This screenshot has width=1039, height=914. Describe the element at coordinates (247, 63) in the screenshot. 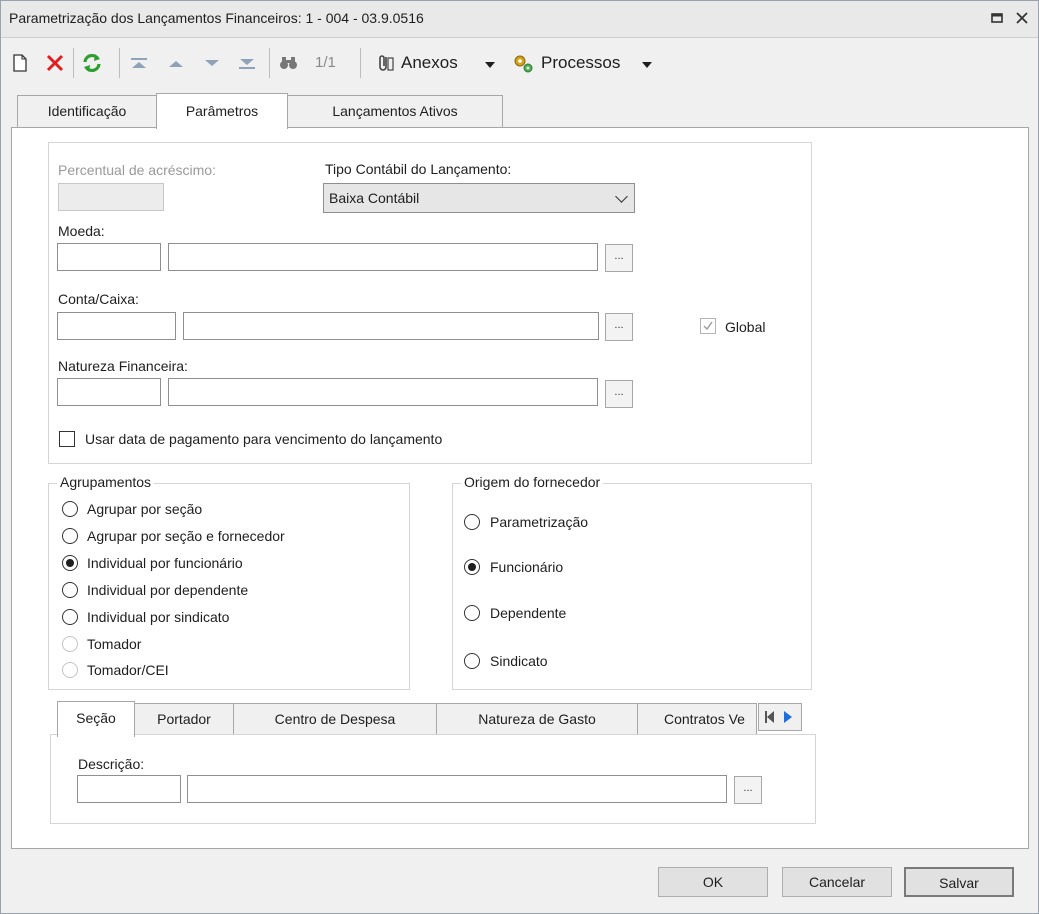

I see `last-record-icon` at that location.